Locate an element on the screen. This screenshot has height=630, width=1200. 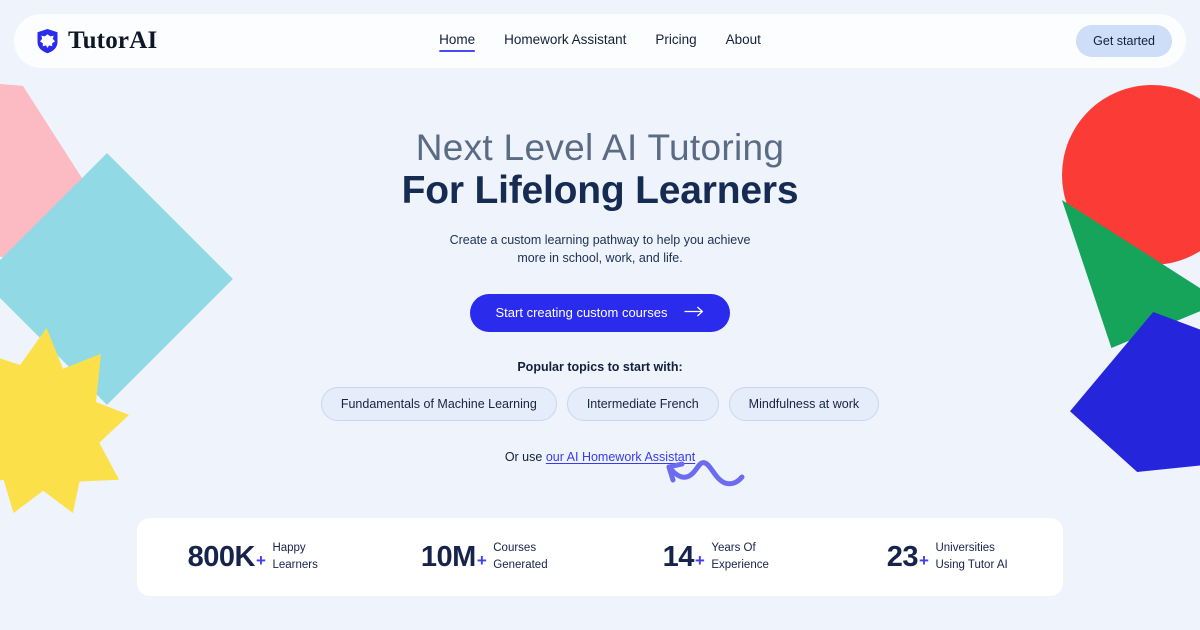
stat-universities: 23 + Universities Using Tutor AI is located at coordinates (948, 556).